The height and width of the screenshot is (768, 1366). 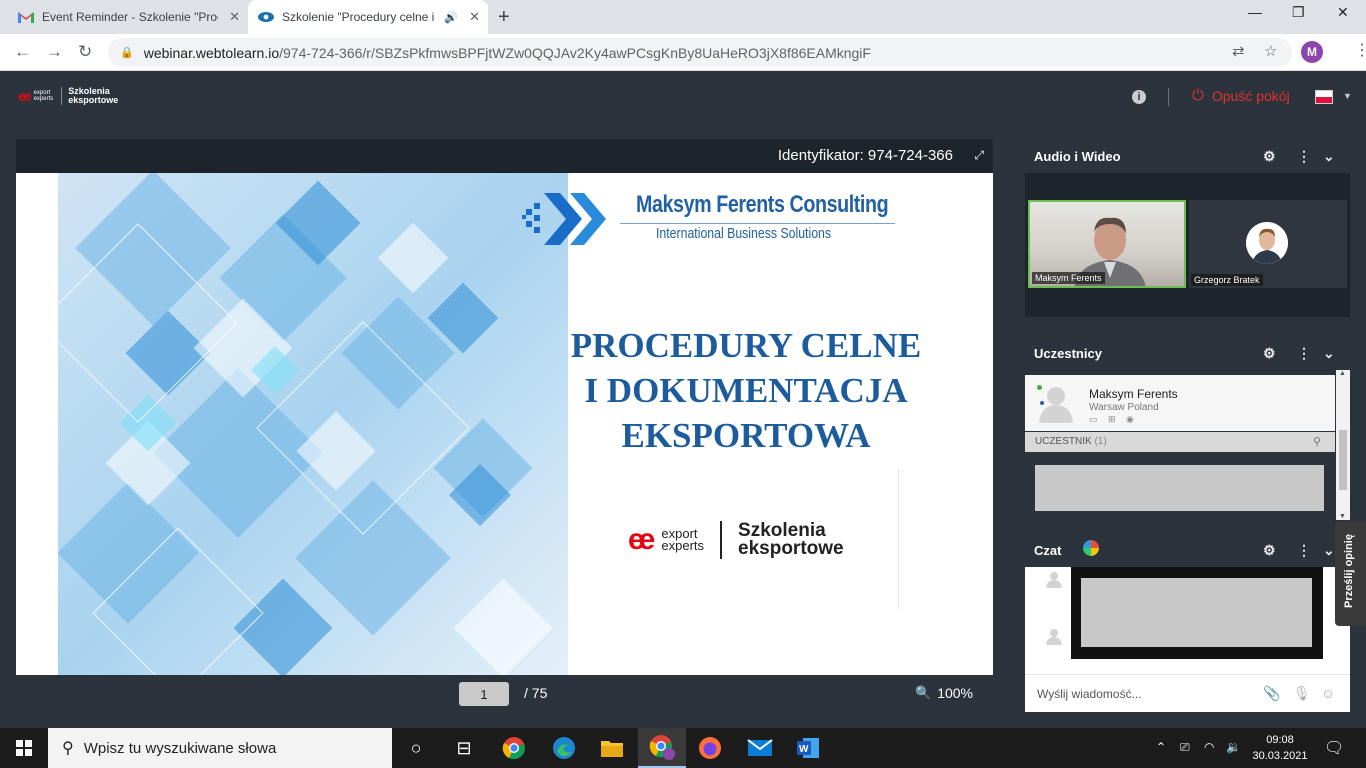 What do you see at coordinates (1233, 747) in the screenshot?
I see `volume-icon: 🔉` at bounding box center [1233, 747].